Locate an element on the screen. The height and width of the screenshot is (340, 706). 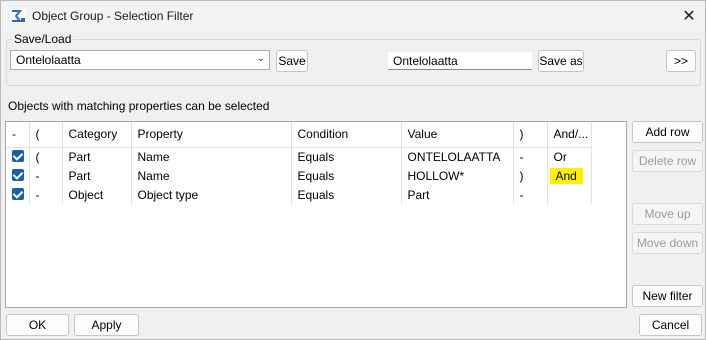
cell-open-paren: ( is located at coordinates (46, 156).